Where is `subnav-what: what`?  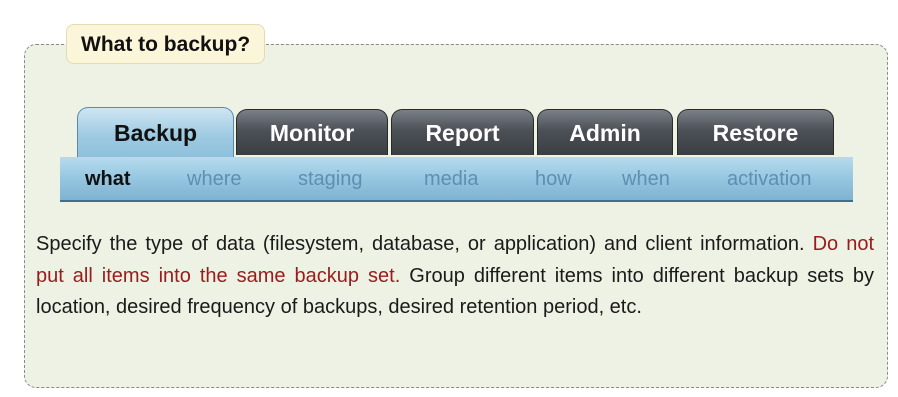
subnav-what: what is located at coordinates (108, 178).